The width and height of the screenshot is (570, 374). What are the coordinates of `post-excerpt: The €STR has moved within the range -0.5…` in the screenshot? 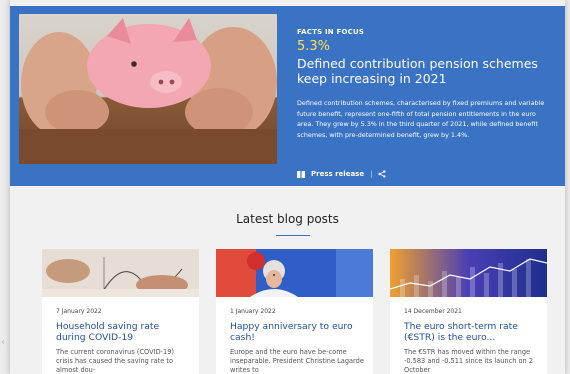 It's located at (469, 361).